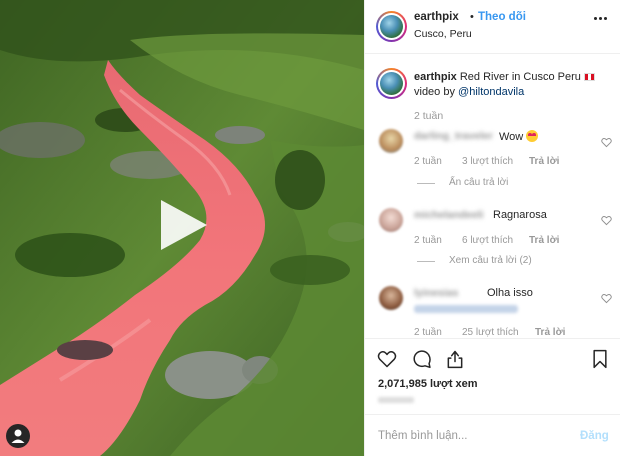  What do you see at coordinates (402, 384) in the screenshot?
I see `view-count-number: 2,071,985` at bounding box center [402, 384].